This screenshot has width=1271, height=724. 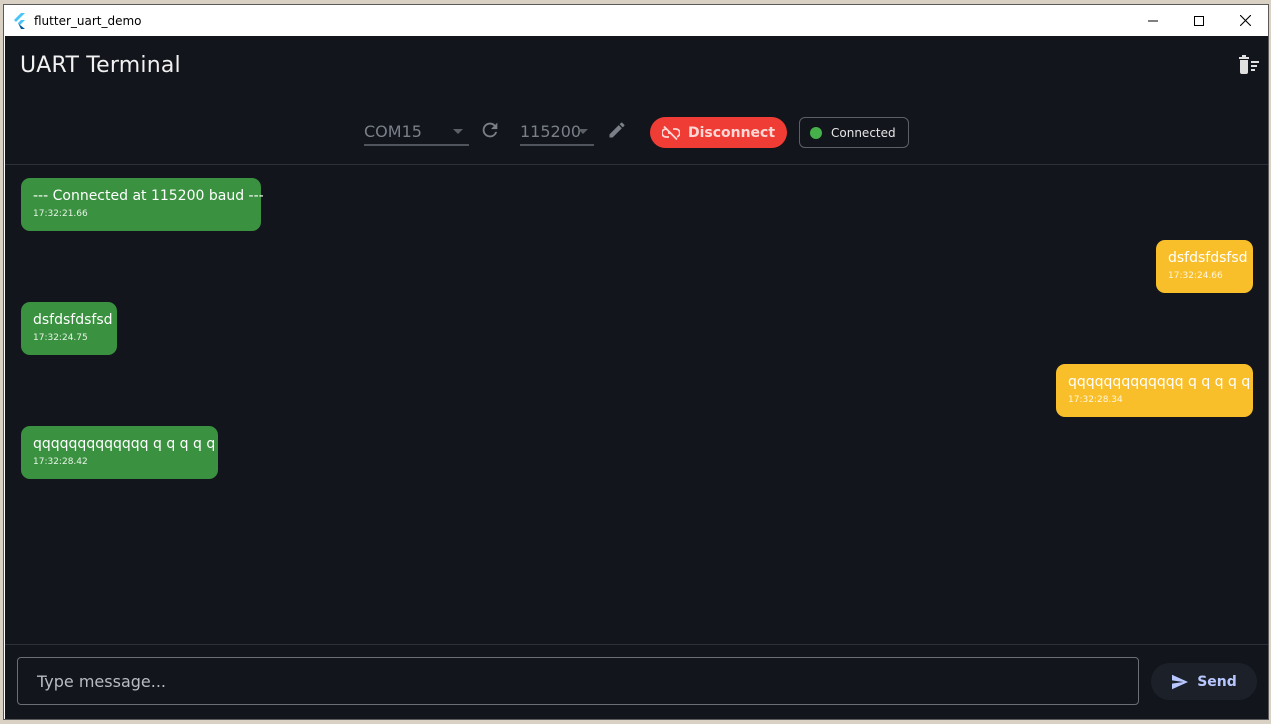 I want to click on window-titlebar: flutter_uart_demo, so click(x=636, y=20).